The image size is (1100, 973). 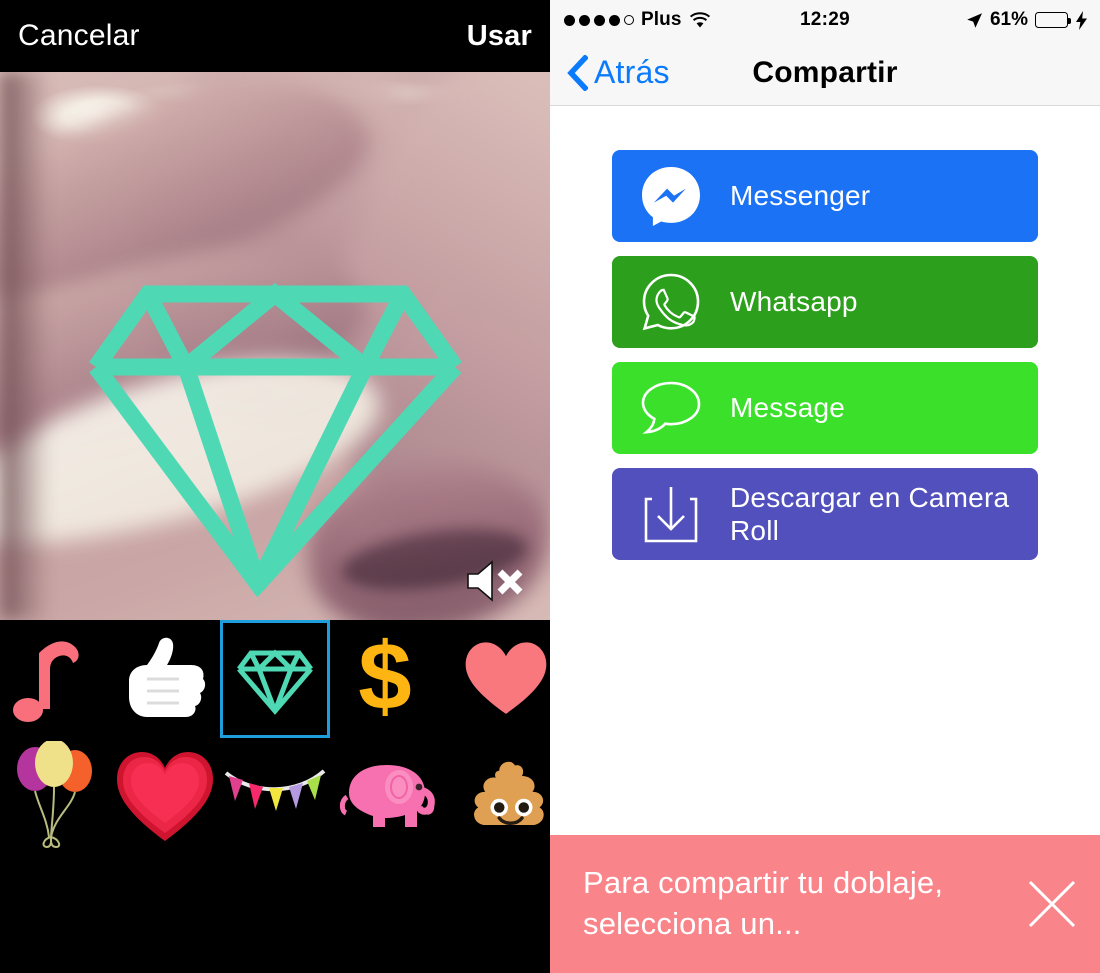 I want to click on battery-percent-label: 61%, so click(x=1008, y=19).